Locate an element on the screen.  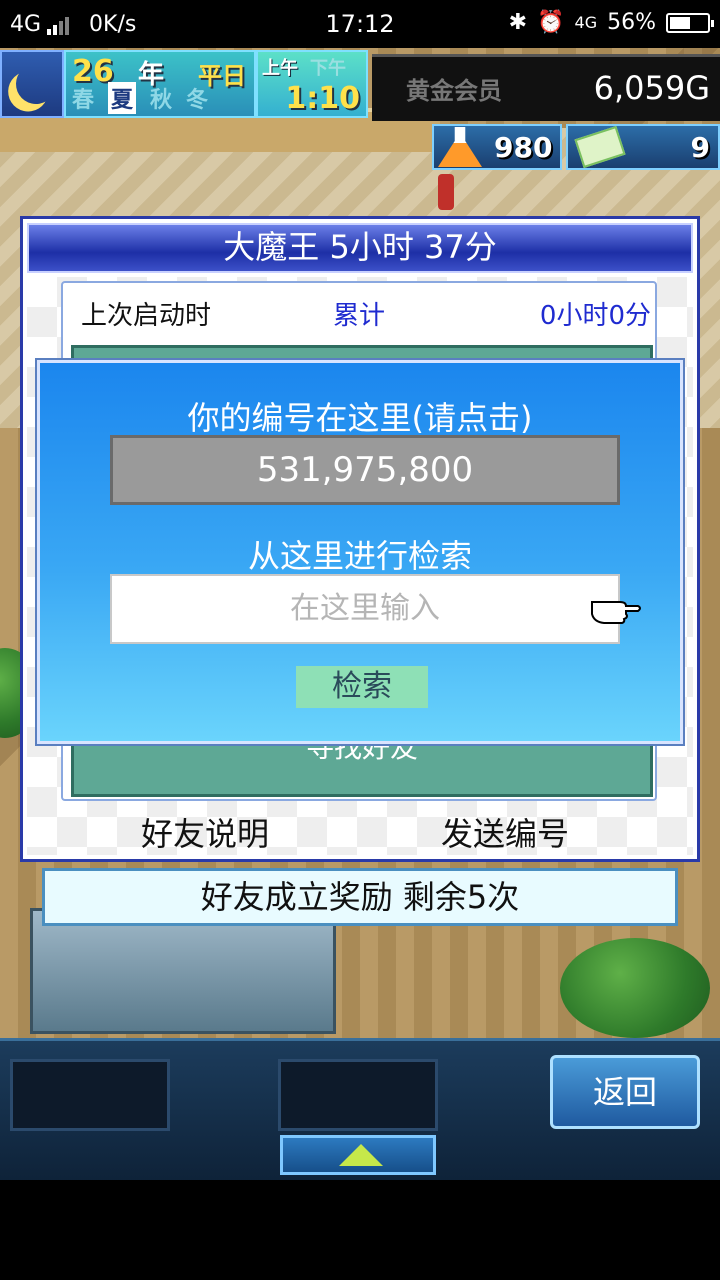
gold-amount: 6,059G is located at coordinates (651, 88).